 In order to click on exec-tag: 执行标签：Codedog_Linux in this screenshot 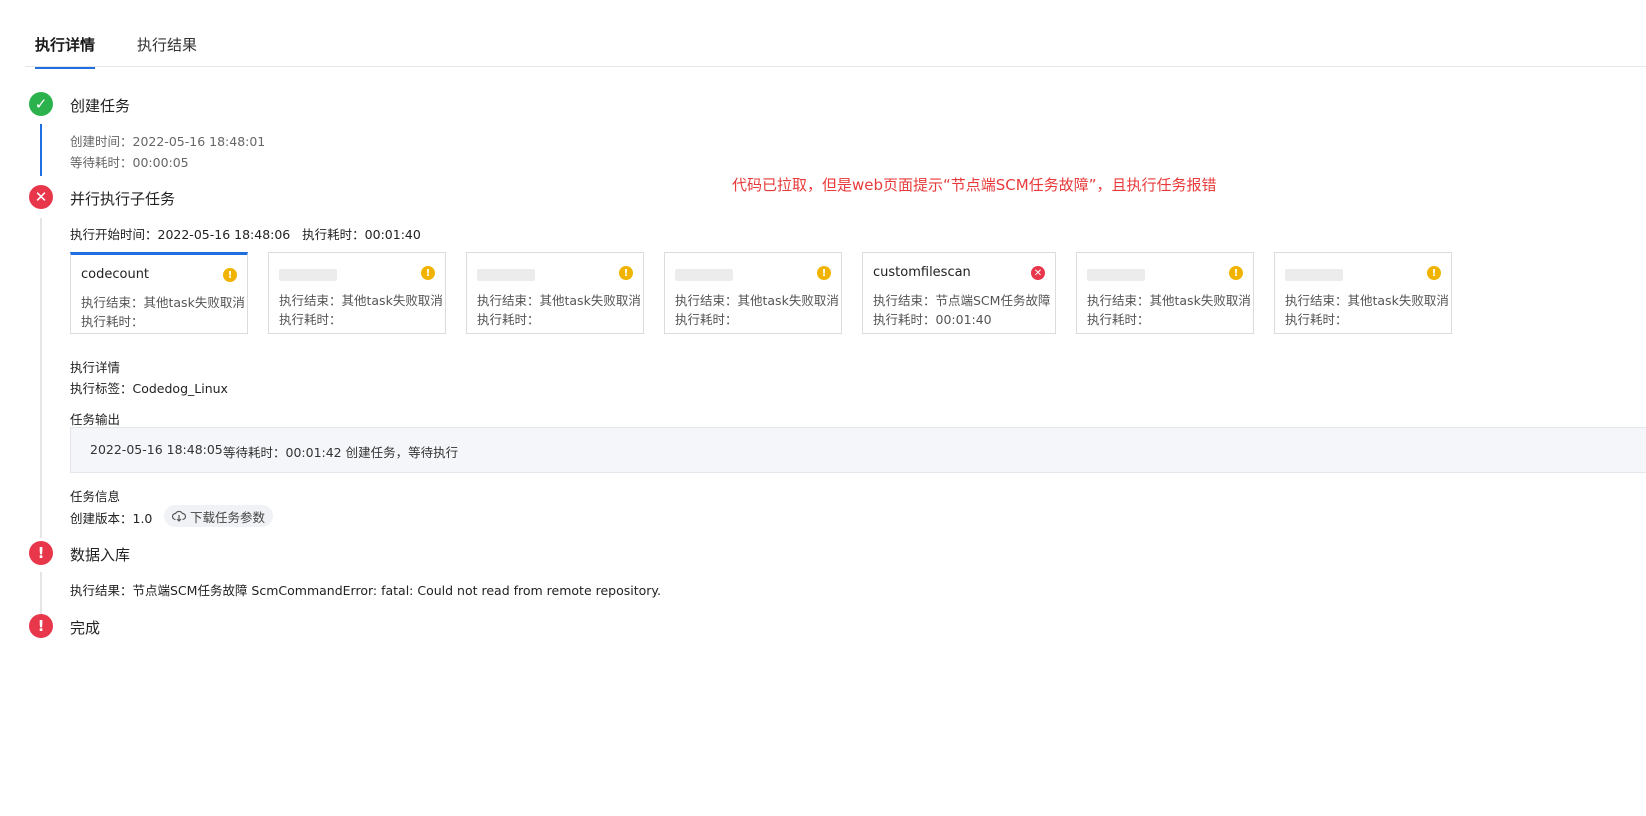, I will do `click(149, 388)`.